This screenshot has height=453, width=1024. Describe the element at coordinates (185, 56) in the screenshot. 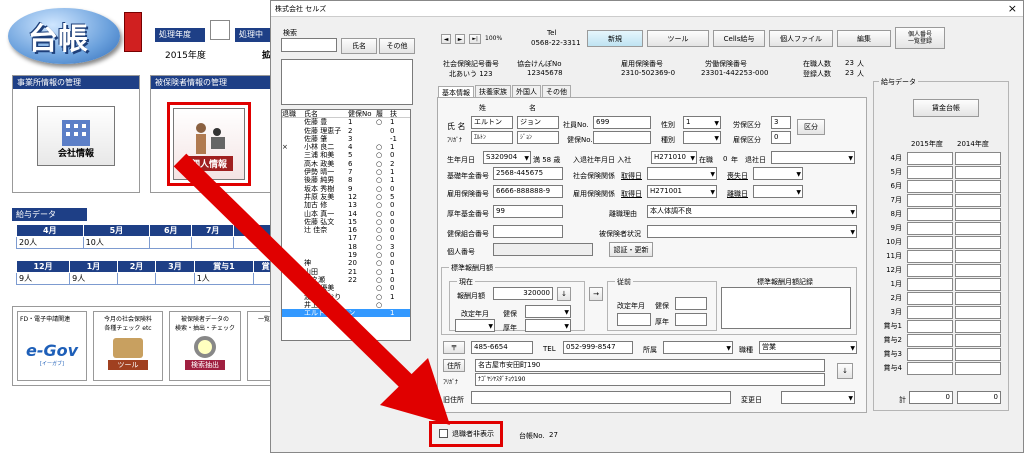

I see `year-value: 2015年度` at that location.